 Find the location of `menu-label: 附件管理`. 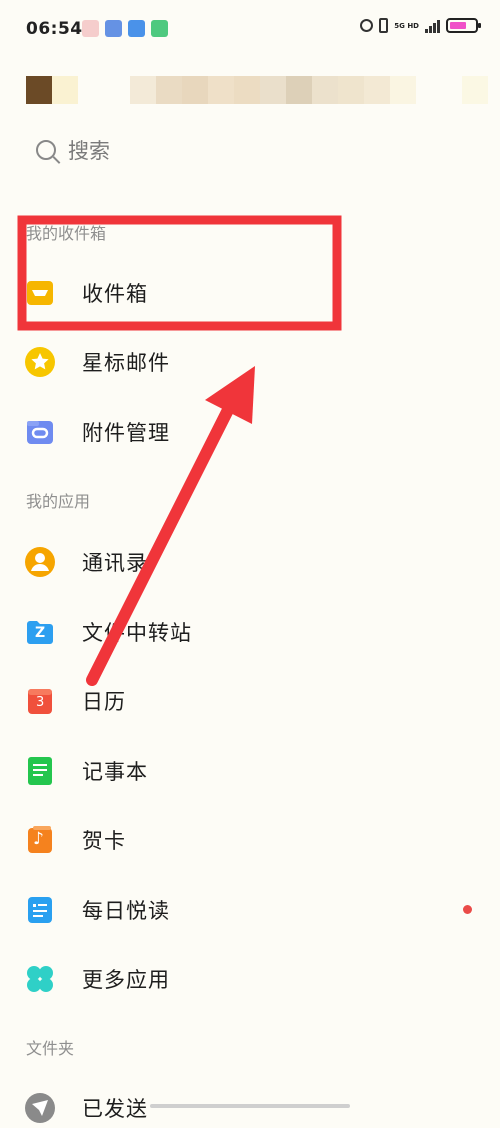

menu-label: 附件管理 is located at coordinates (126, 433).